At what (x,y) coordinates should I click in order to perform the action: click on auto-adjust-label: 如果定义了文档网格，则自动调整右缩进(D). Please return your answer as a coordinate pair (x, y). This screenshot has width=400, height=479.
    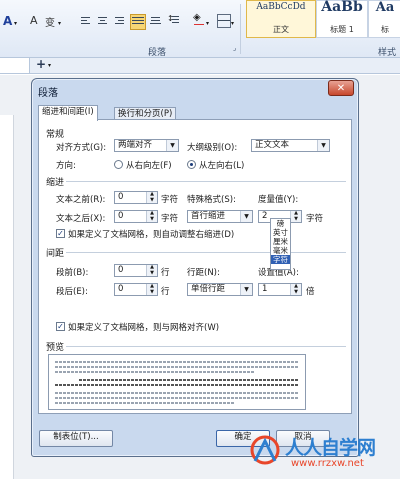
    Looking at the image, I should click on (151, 235).